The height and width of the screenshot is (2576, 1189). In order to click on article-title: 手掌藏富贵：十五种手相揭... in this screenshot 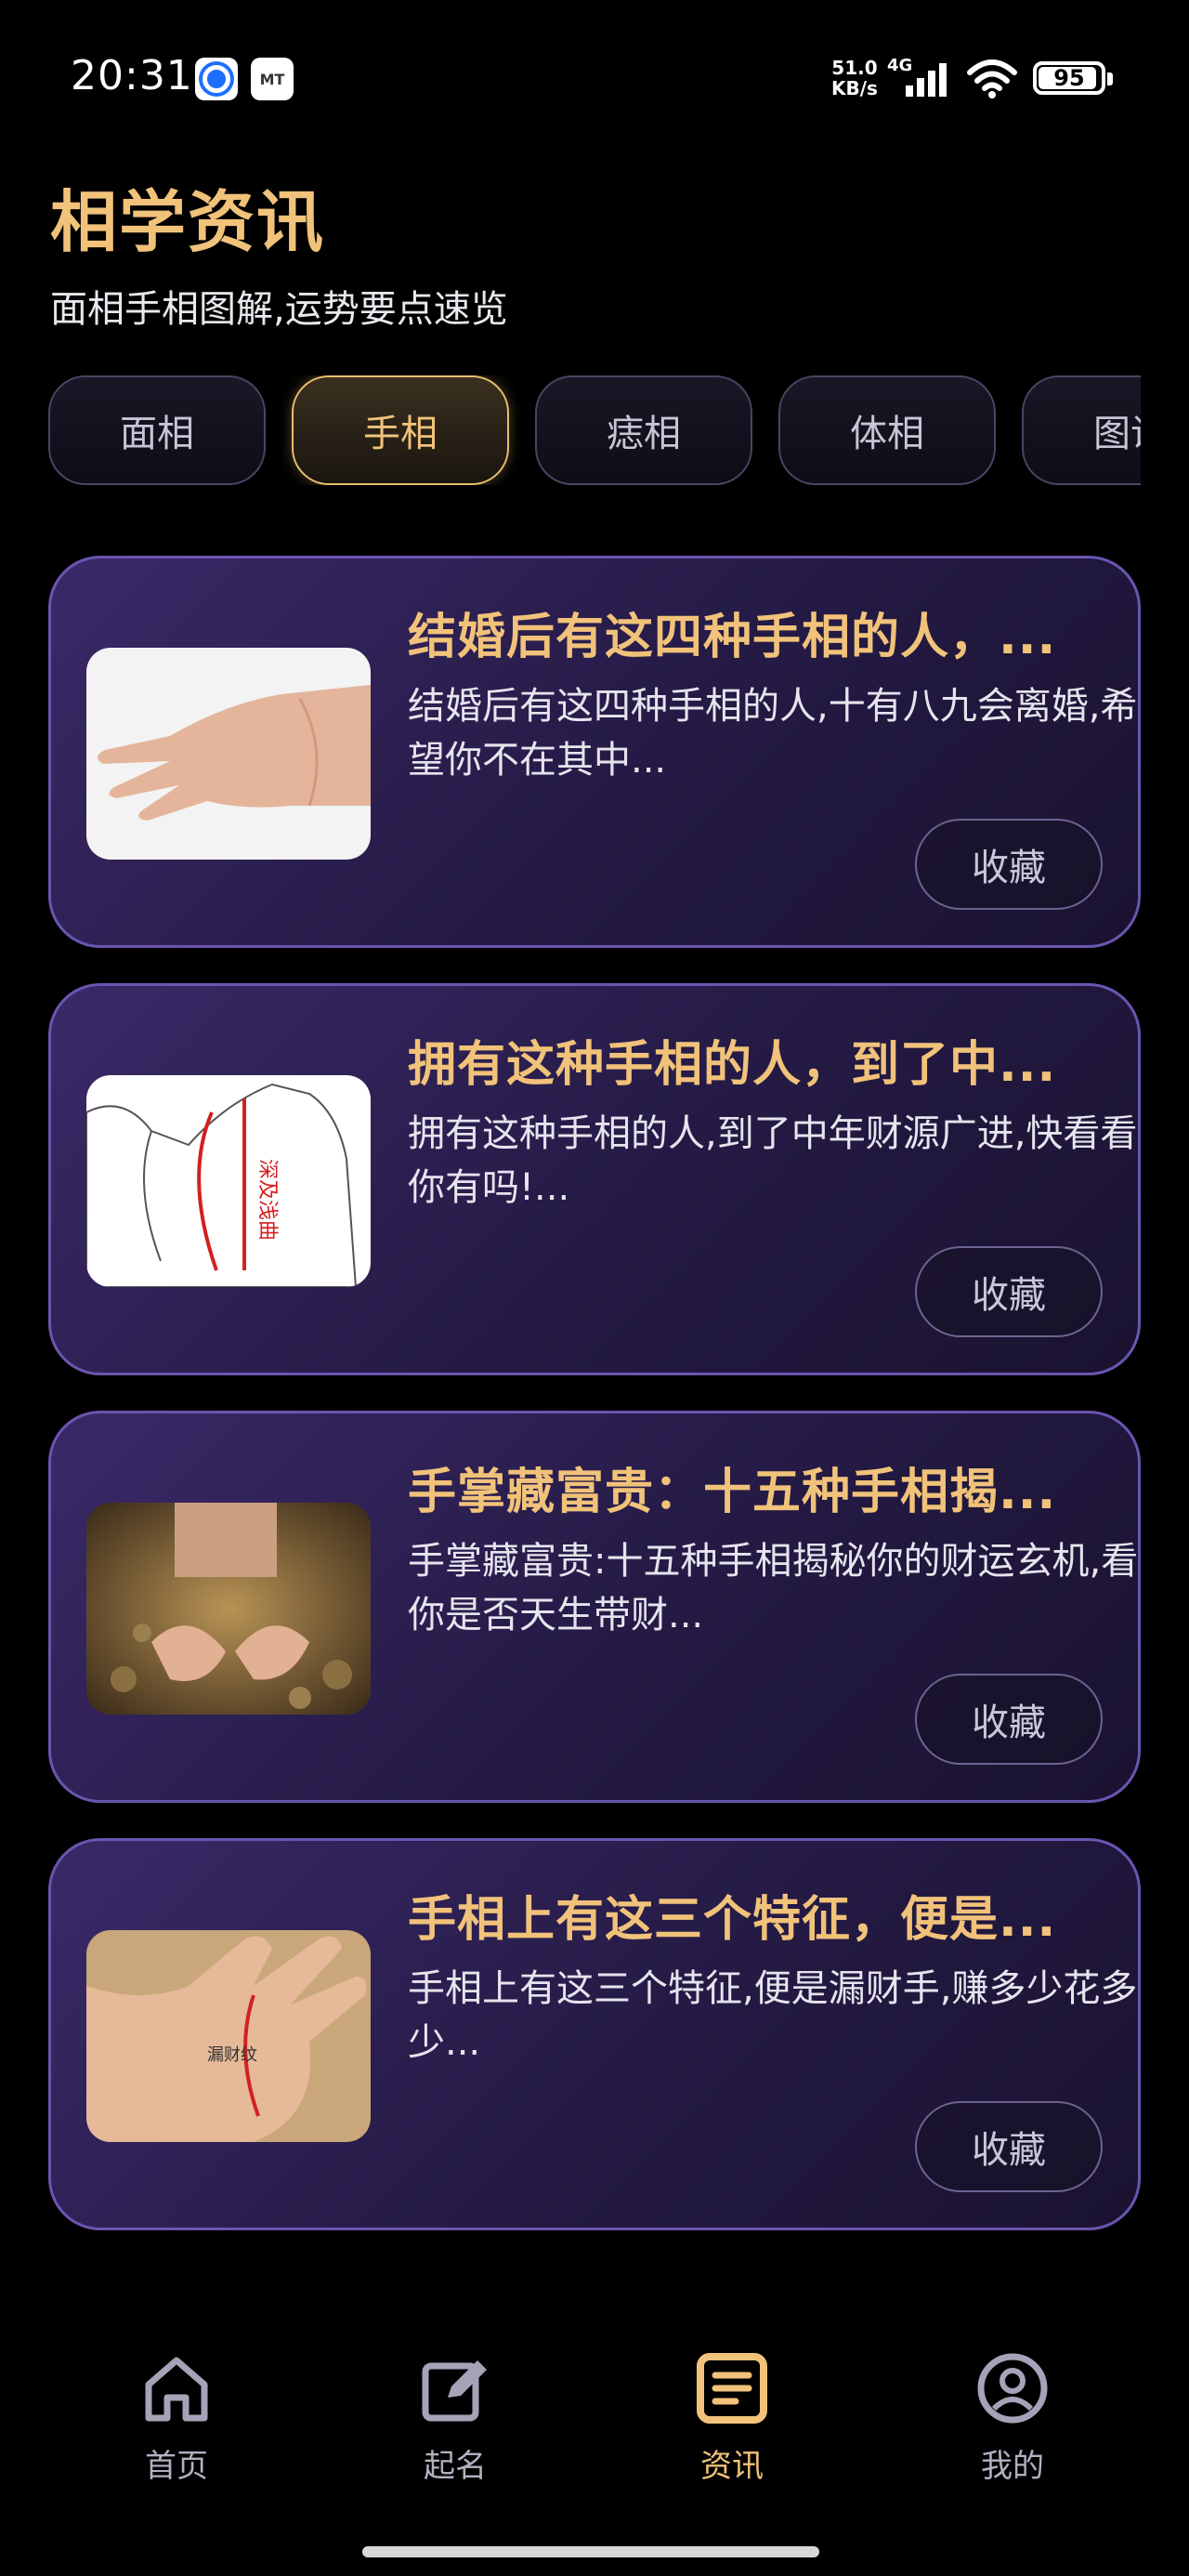, I will do `click(733, 1492)`.